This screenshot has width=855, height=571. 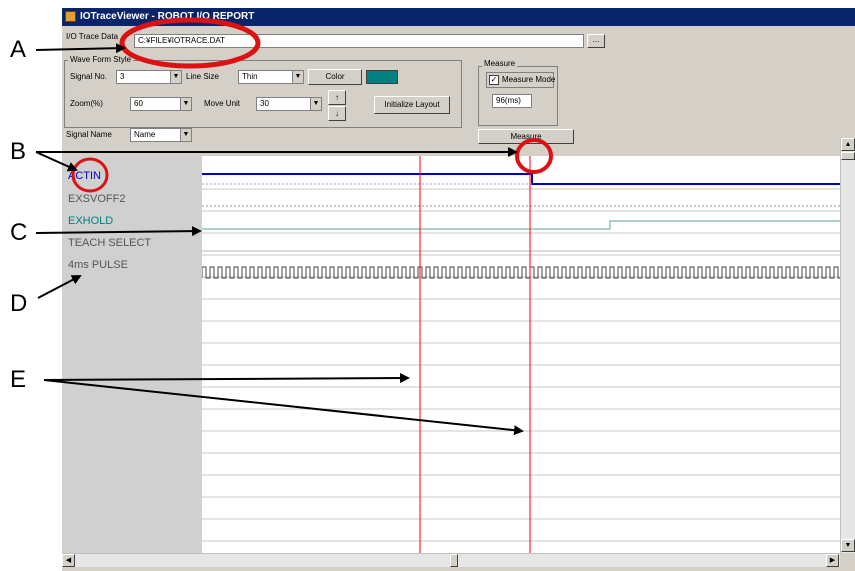 I want to click on line-size-select: Thin ▼, so click(x=271, y=77).